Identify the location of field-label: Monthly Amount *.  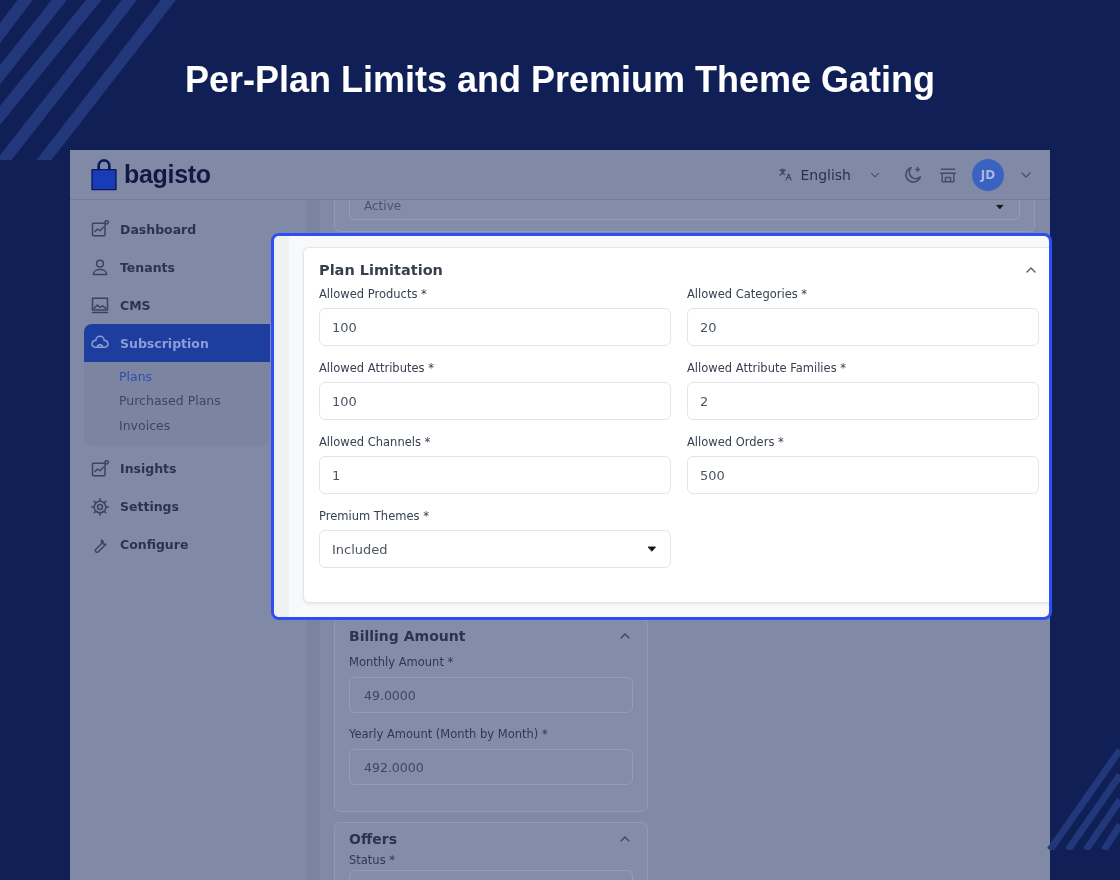
(402, 662).